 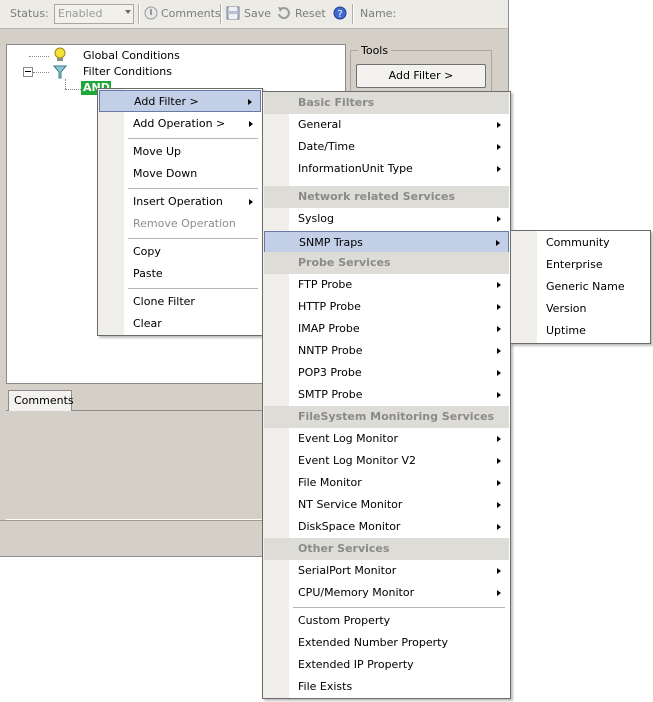 I want to click on save-button: Save, so click(x=257, y=13).